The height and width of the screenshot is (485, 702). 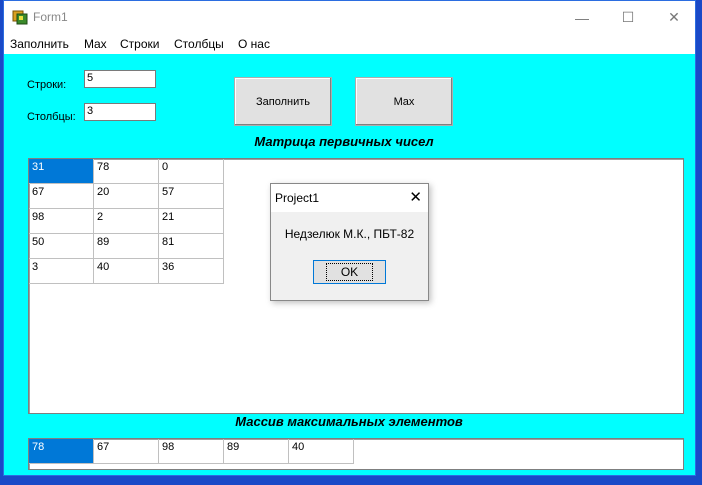 What do you see at coordinates (191, 196) in the screenshot?
I see `matrix-cell: 57` at bounding box center [191, 196].